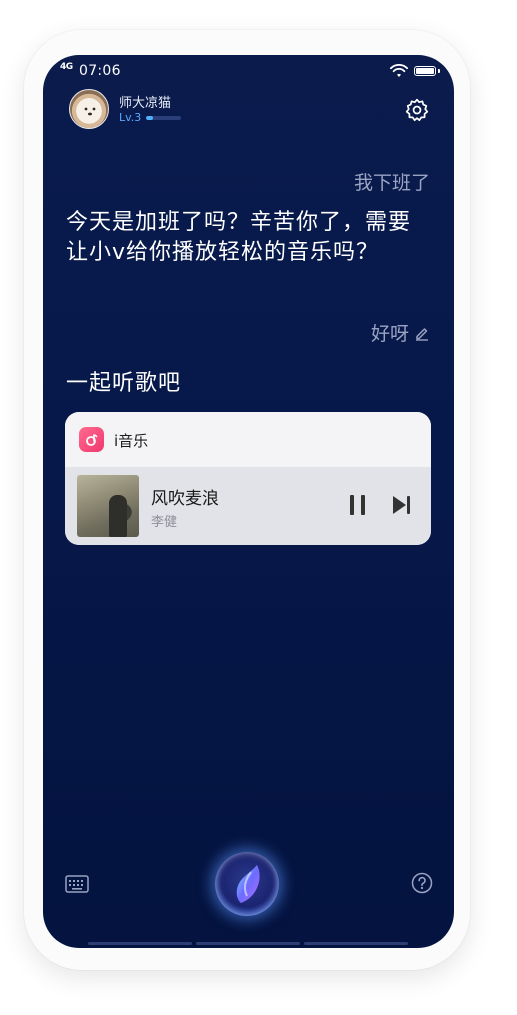  I want to click on user-message: 好呀, so click(389, 334).